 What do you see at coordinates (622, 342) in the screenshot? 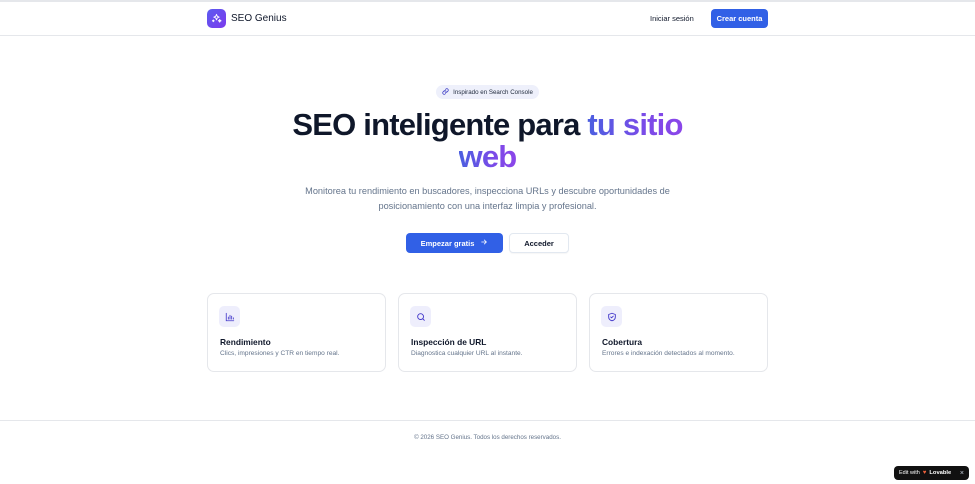
I see `feature-title: Cobertura` at bounding box center [622, 342].